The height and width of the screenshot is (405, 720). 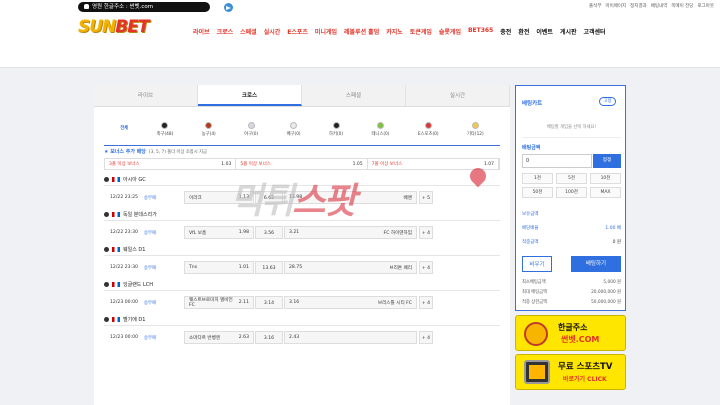 What do you see at coordinates (595, 6) in the screenshot?
I see `top-link-attendance: 출석부` at bounding box center [595, 6].